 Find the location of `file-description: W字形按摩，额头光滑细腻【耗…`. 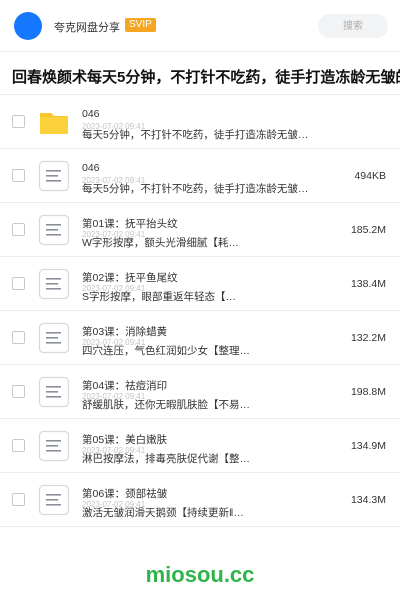

file-description: W字形按摩，额头光滑细腻【耗… is located at coordinates (160, 243).